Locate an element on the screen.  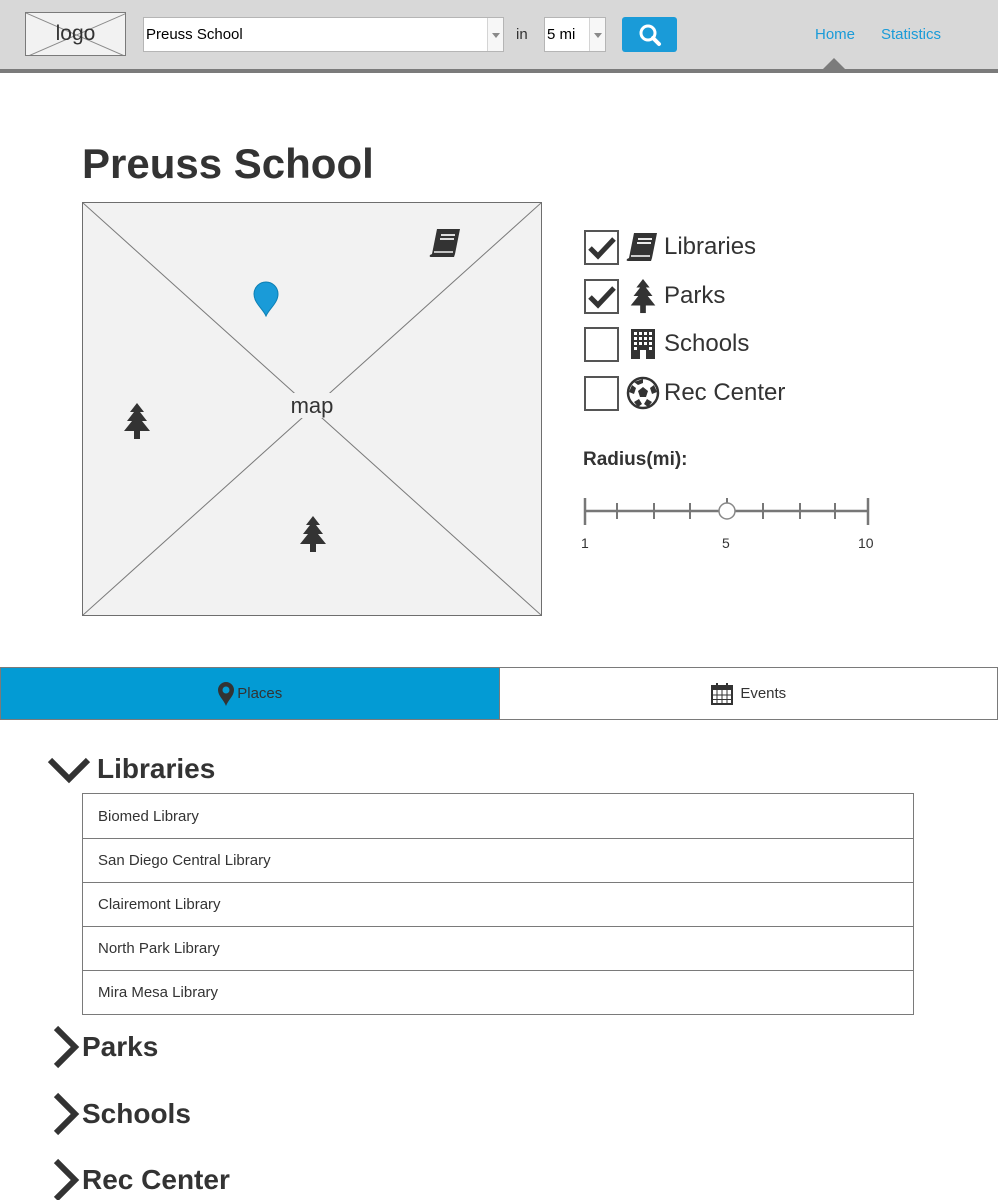
tab-places-label: Places is located at coordinates (260, 693).